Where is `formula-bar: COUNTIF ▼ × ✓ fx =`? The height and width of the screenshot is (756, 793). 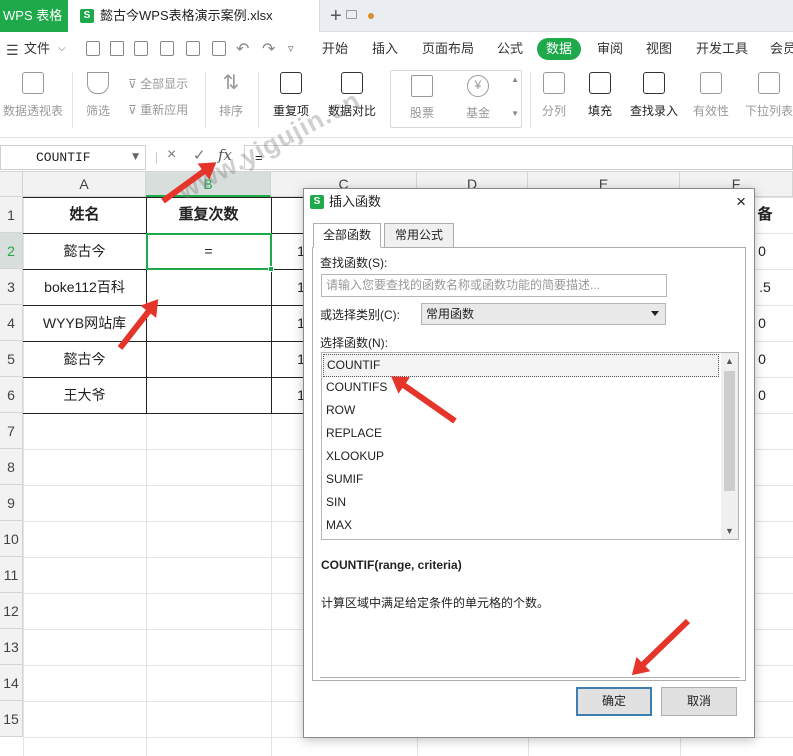
formula-bar: COUNTIF ▼ × ✓ fx = is located at coordinates (396, 157).